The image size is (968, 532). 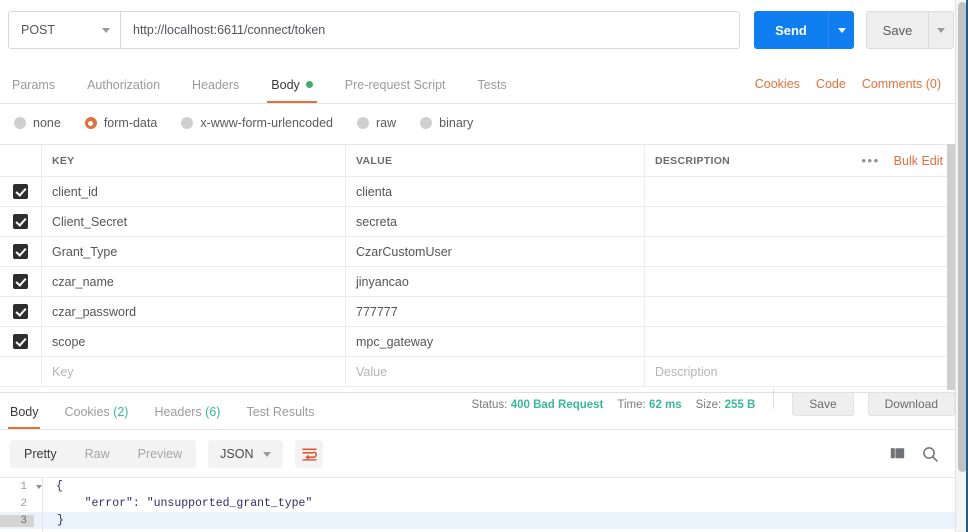 What do you see at coordinates (901, 84) in the screenshot?
I see `comments-link: Comments (0)` at bounding box center [901, 84].